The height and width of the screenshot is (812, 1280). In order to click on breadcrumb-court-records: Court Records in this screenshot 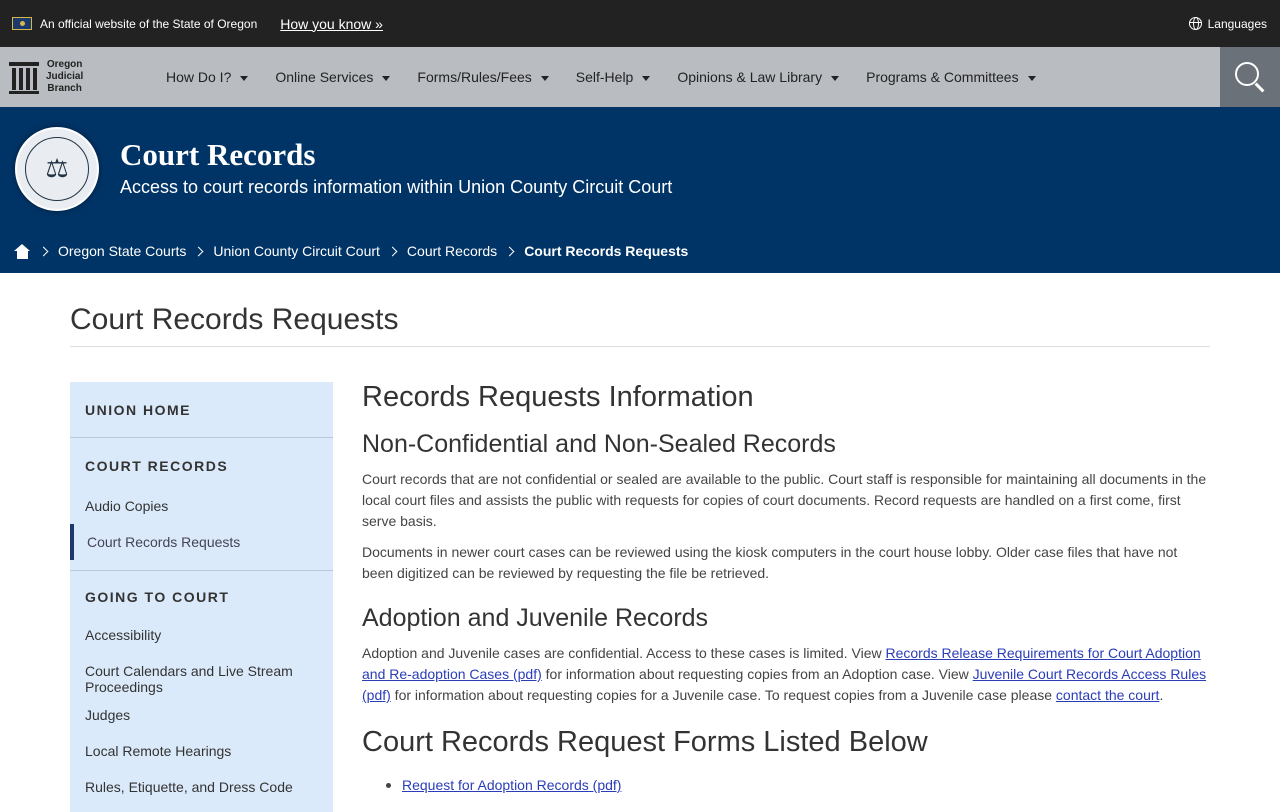, I will do `click(452, 251)`.